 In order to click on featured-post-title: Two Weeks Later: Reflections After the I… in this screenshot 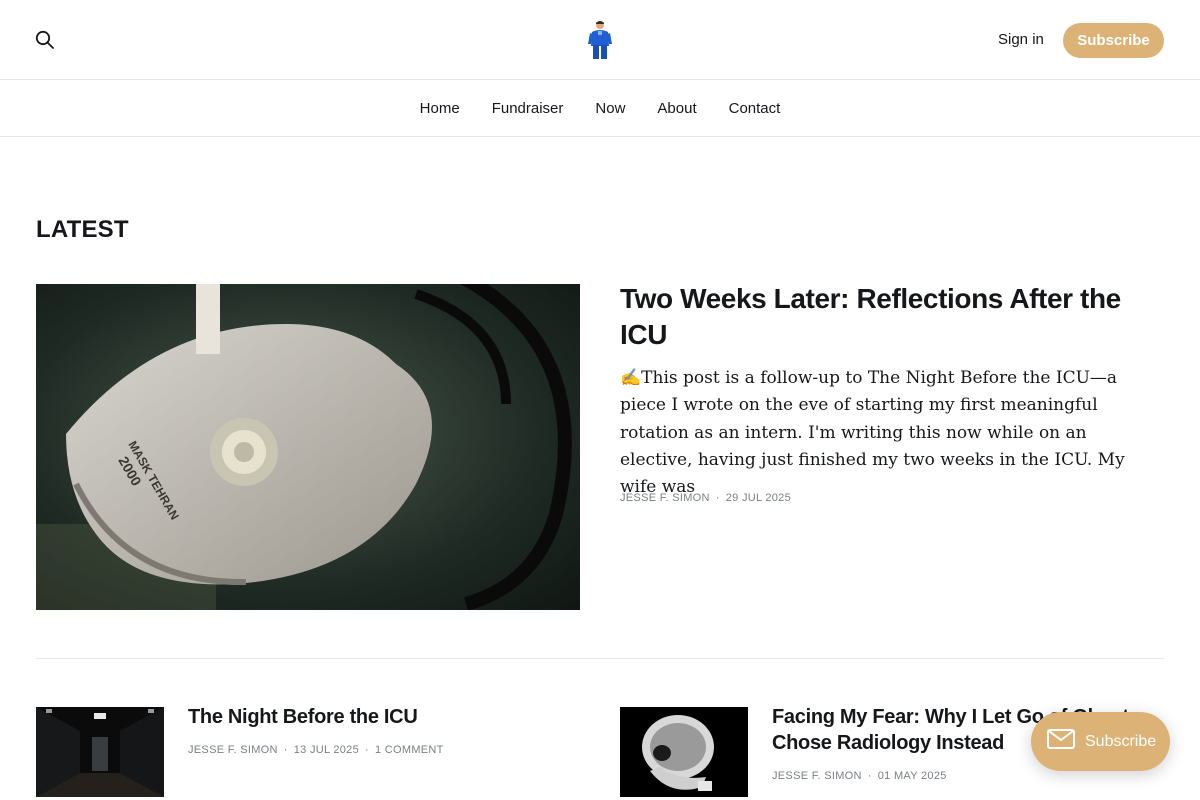, I will do `click(892, 317)`.